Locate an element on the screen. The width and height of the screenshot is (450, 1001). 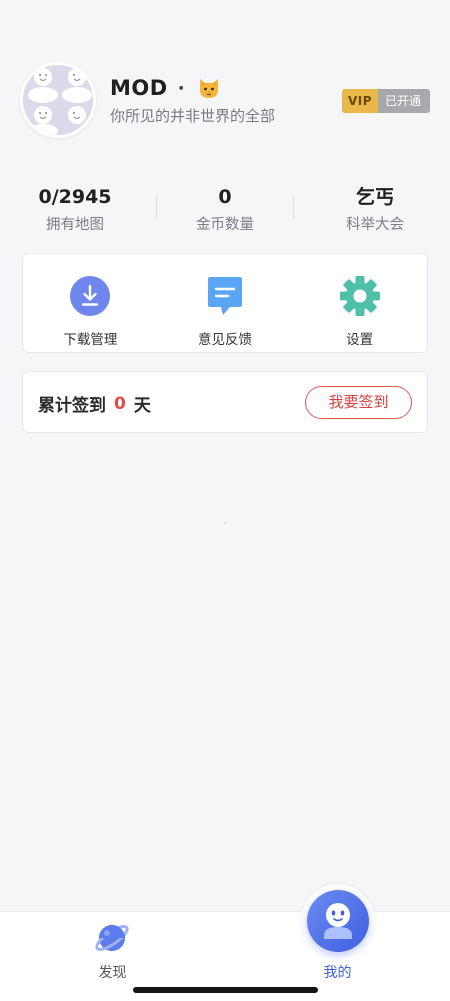
checkin-summary: 累计签到 0 天 is located at coordinates (94, 404).